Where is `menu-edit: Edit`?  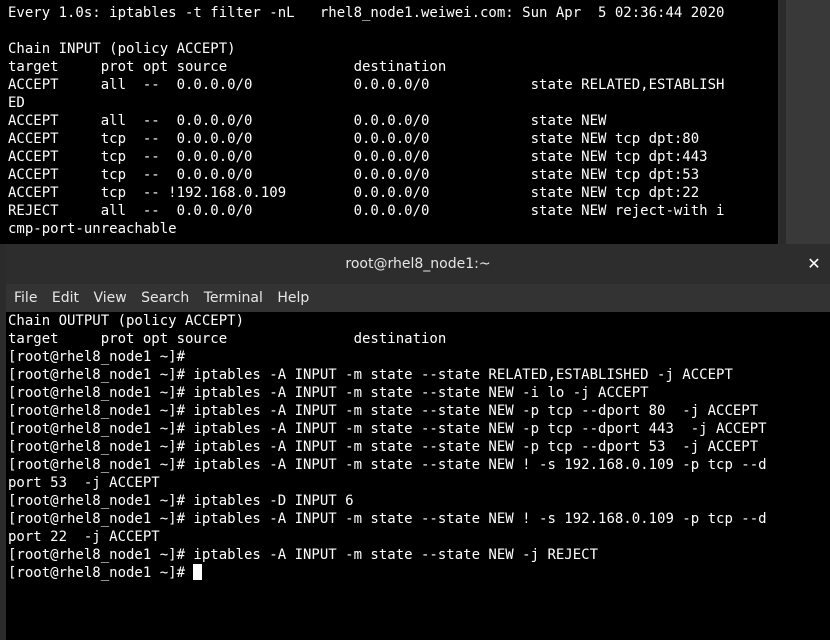
menu-edit: Edit is located at coordinates (65, 298).